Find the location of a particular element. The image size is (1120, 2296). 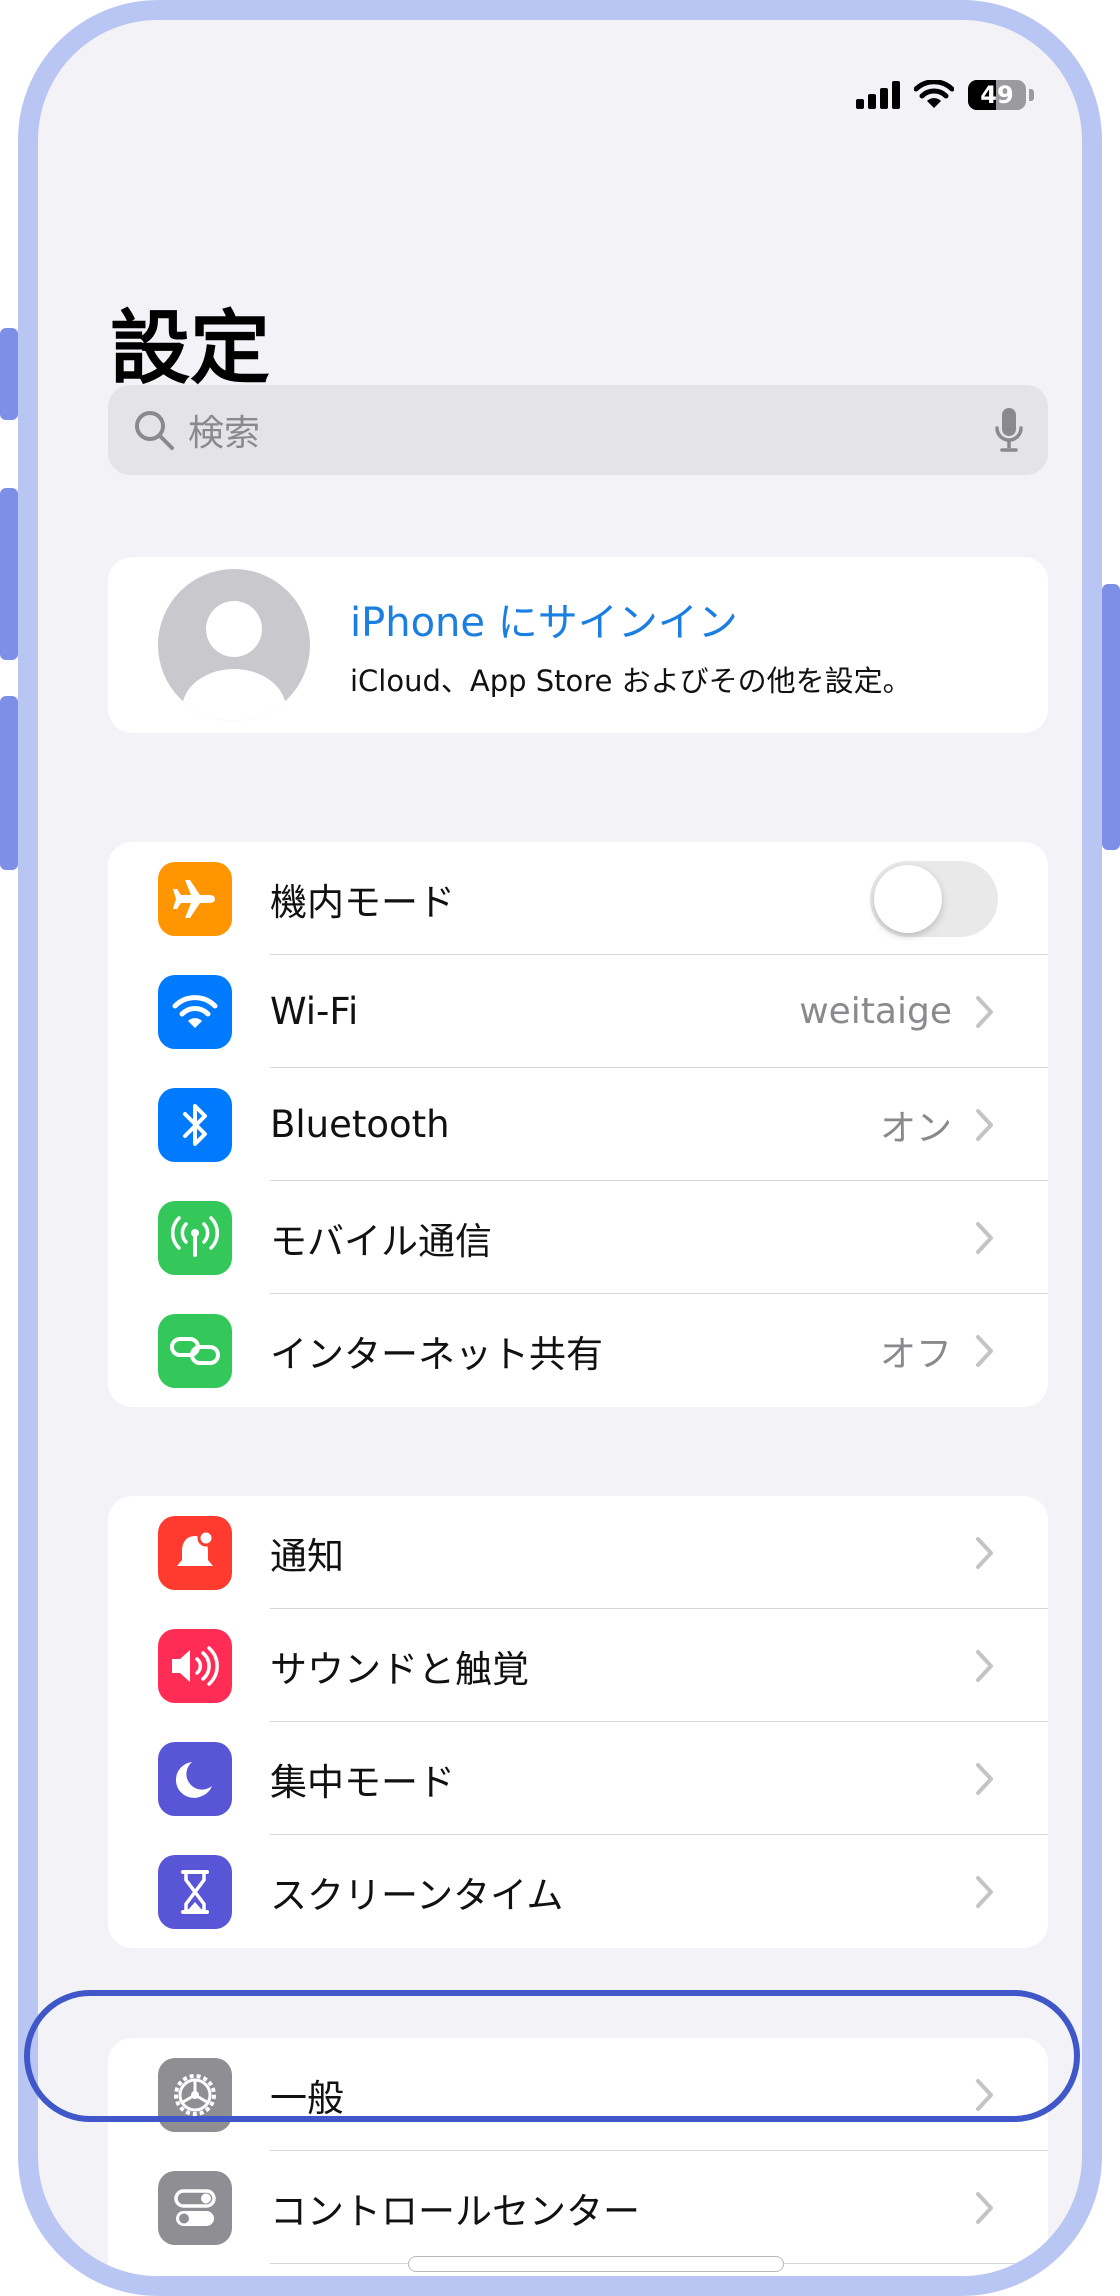

action-button is located at coordinates (9, 374).